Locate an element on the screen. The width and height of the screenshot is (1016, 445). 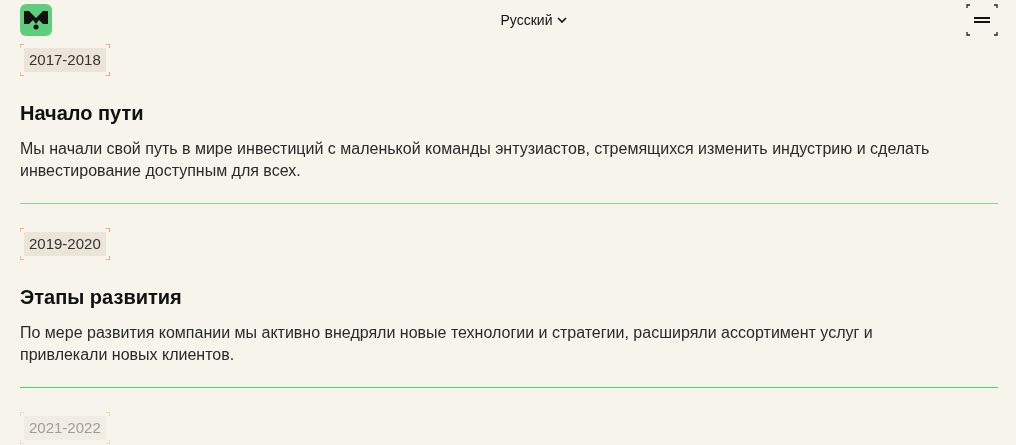
year-label: 2017-2018 is located at coordinates (65, 60).